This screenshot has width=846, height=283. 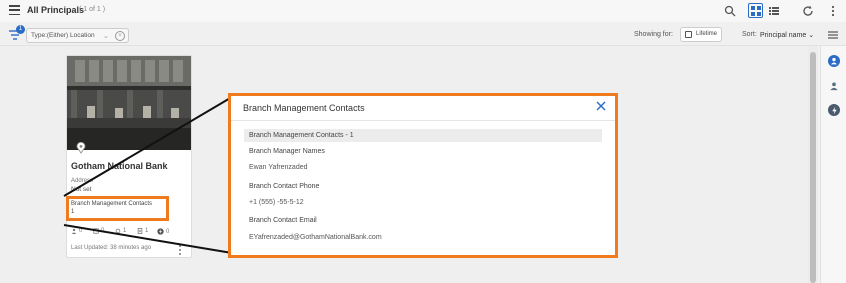 I want to click on top-bar: All Principals ( 1 of 1 ), so click(x=423, y=11).